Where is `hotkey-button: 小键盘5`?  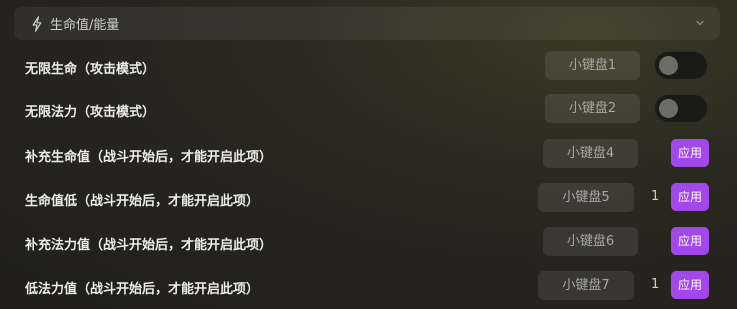
hotkey-button: 小键盘5 is located at coordinates (586, 197).